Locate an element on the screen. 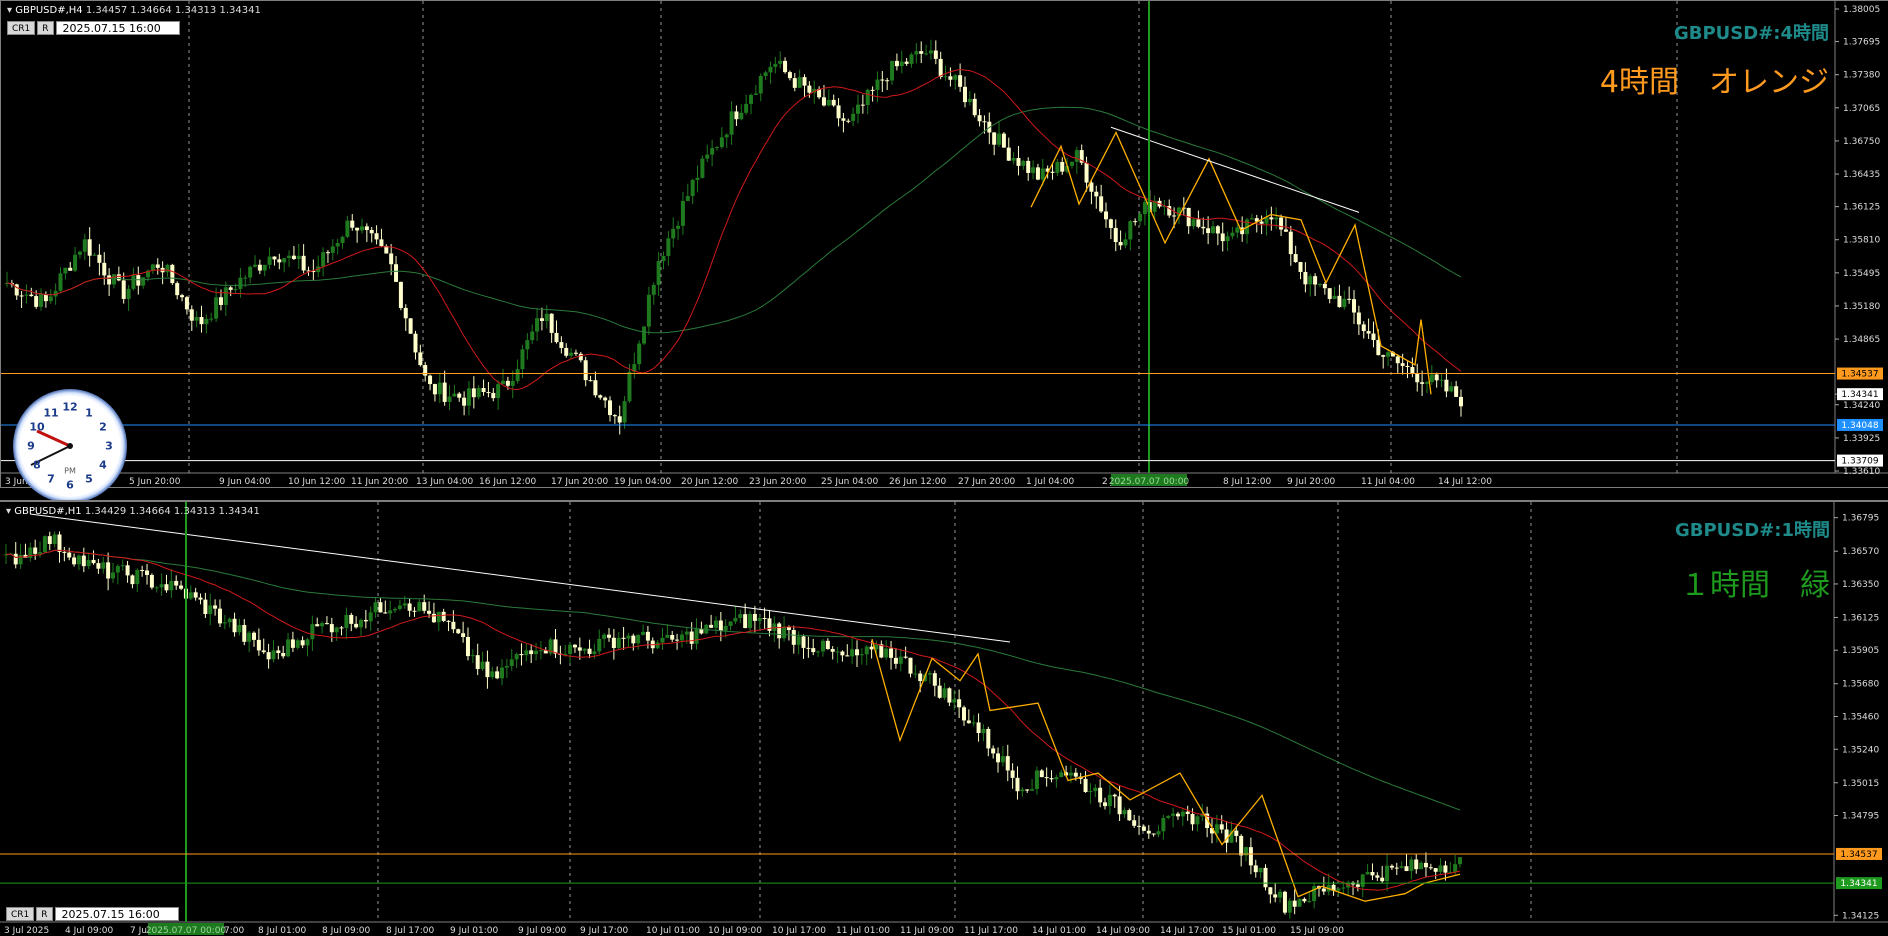 Image resolution: width=1888 pixels, height=936 pixels. time-tick-label: 23 Jun 20:00 is located at coordinates (777, 482).